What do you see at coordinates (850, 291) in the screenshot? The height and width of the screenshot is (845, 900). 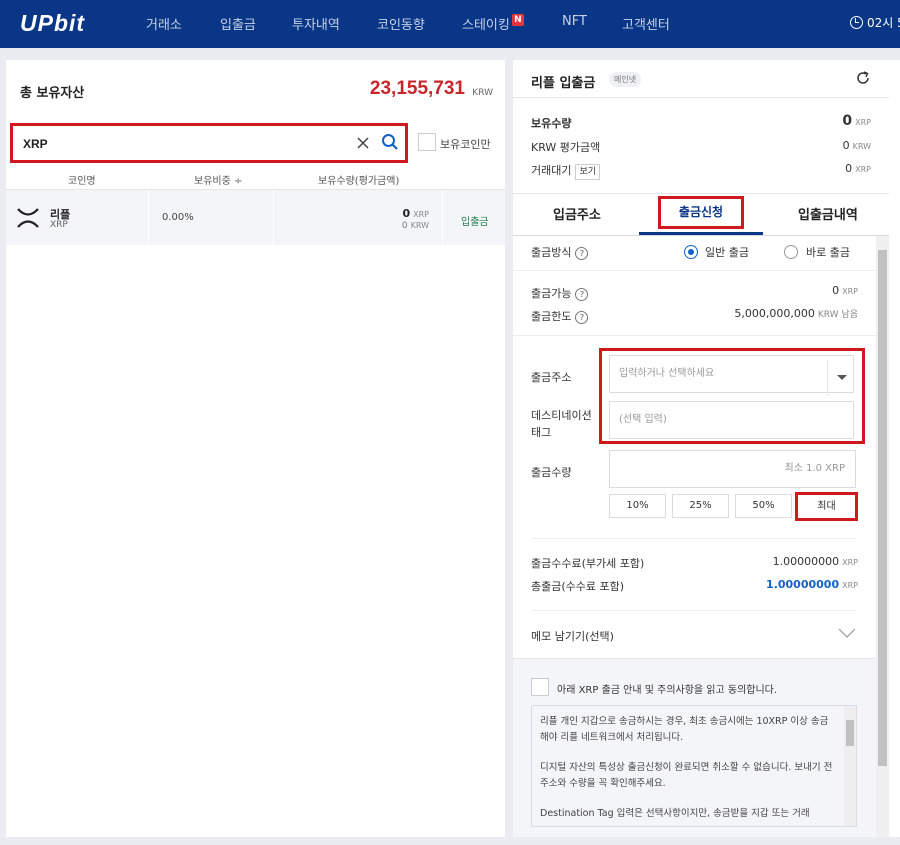 I see `available-unit: XRP` at bounding box center [850, 291].